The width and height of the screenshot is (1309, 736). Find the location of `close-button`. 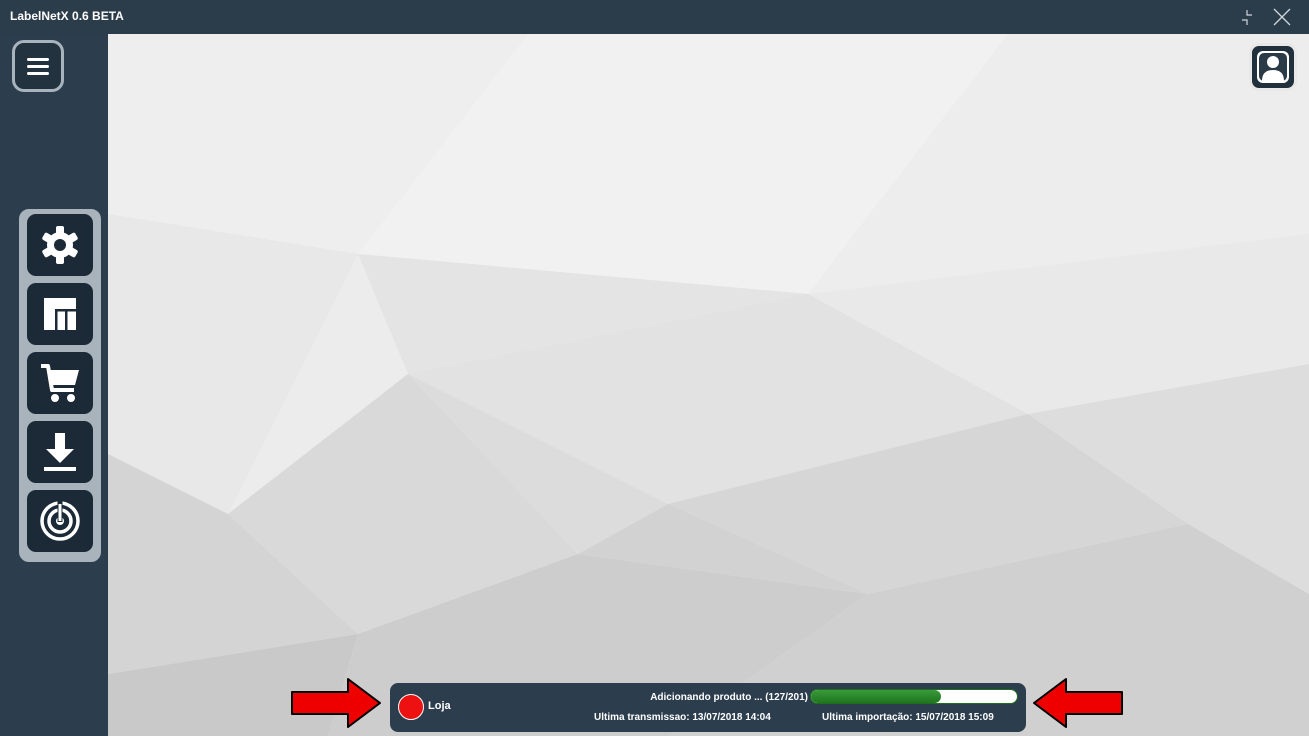

close-button is located at coordinates (1282, 17).